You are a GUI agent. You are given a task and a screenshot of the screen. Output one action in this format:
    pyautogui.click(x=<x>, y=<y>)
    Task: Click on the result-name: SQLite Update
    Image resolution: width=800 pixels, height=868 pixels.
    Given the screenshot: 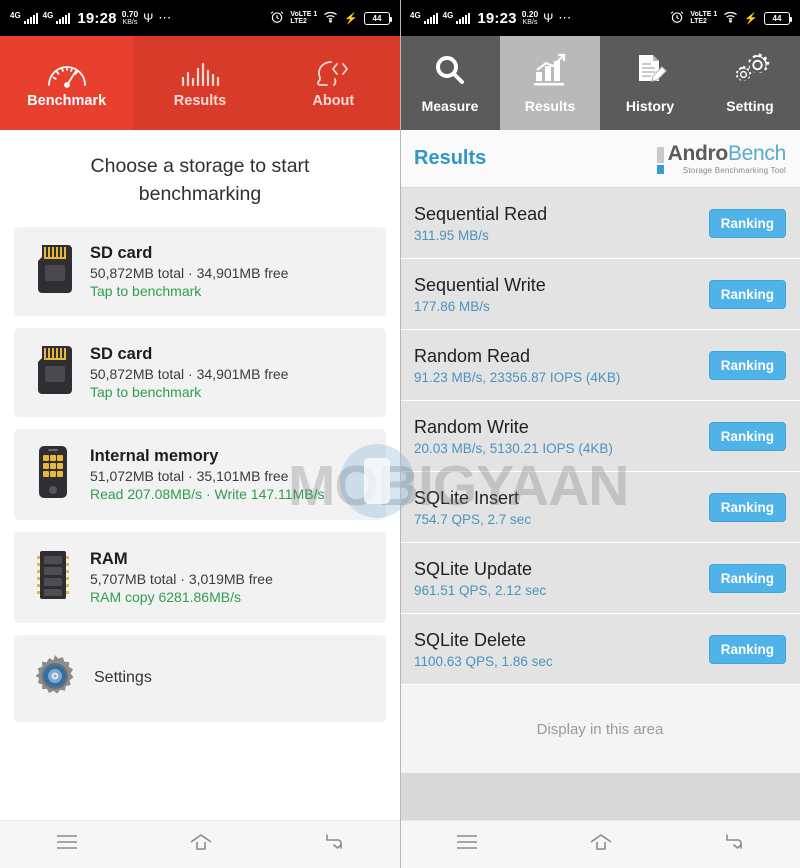 What is the action you would take?
    pyautogui.click(x=473, y=568)
    